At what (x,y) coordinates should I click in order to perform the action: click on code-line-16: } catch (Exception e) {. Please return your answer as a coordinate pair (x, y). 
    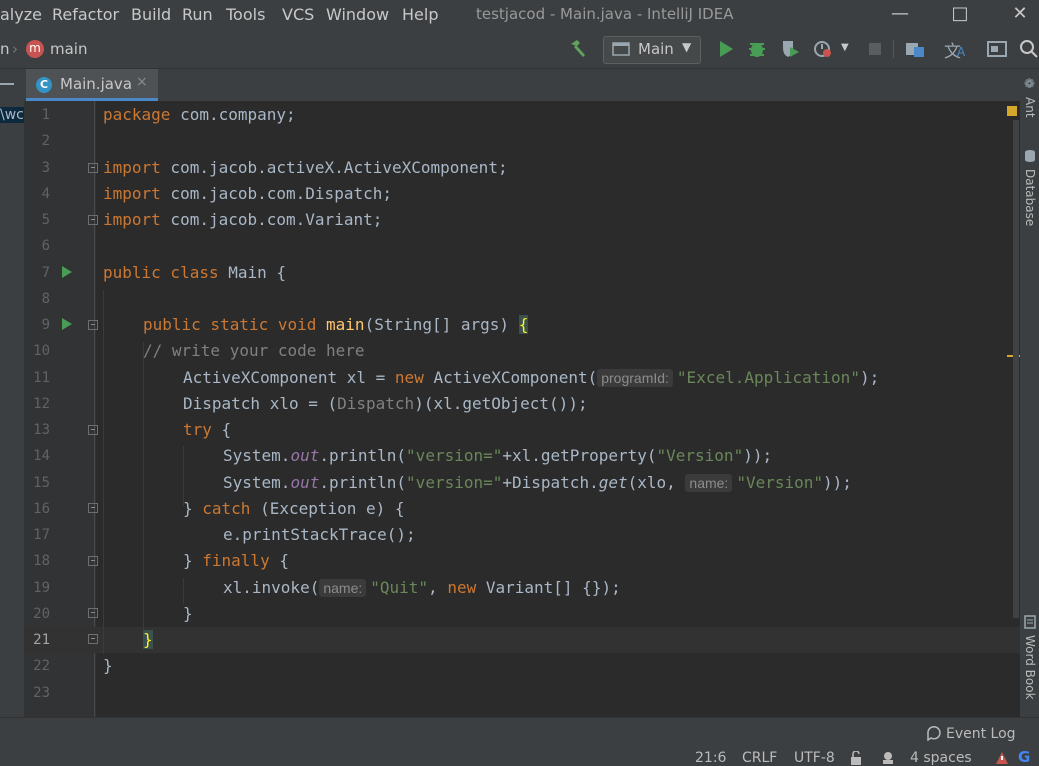
    Looking at the image, I should click on (294, 508).